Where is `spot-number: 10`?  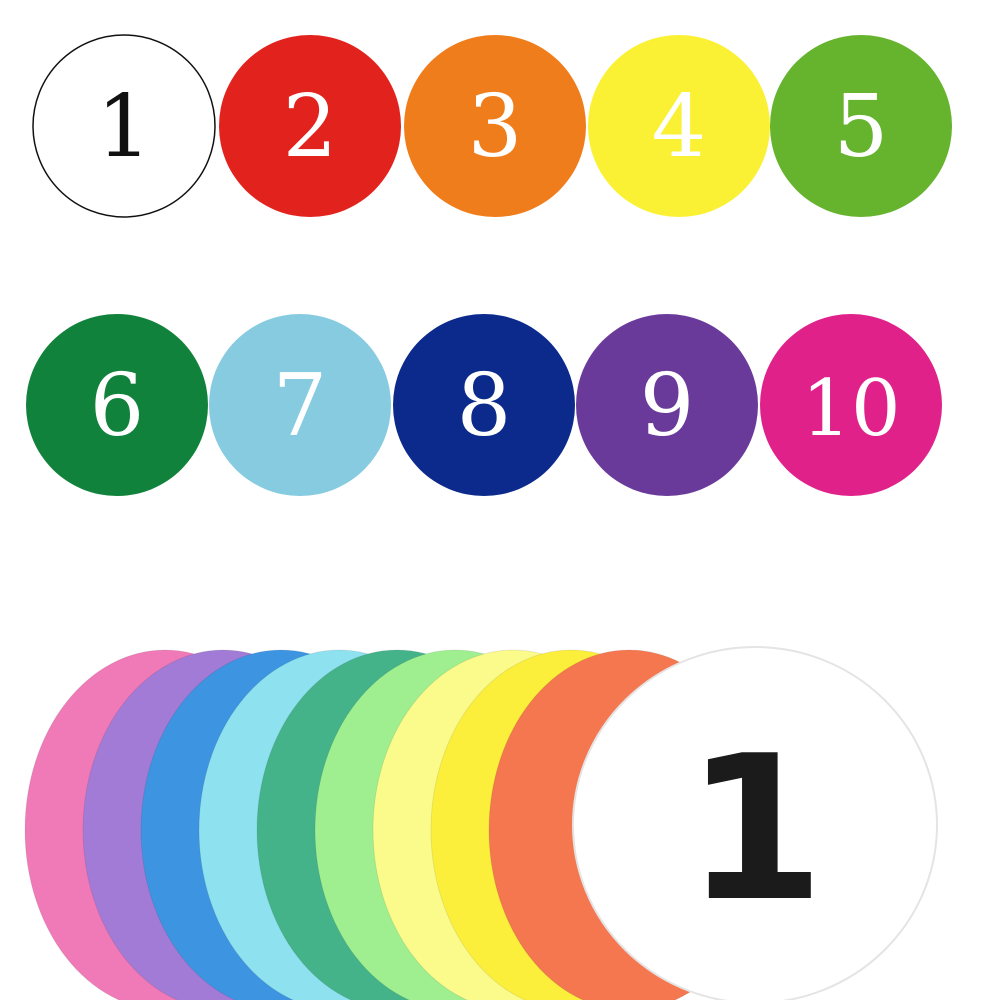
spot-number: 10 is located at coordinates (850, 409).